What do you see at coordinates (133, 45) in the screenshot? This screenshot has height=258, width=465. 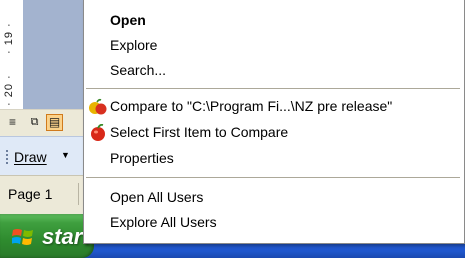 I see `menu-item-explore: Explore` at bounding box center [133, 45].